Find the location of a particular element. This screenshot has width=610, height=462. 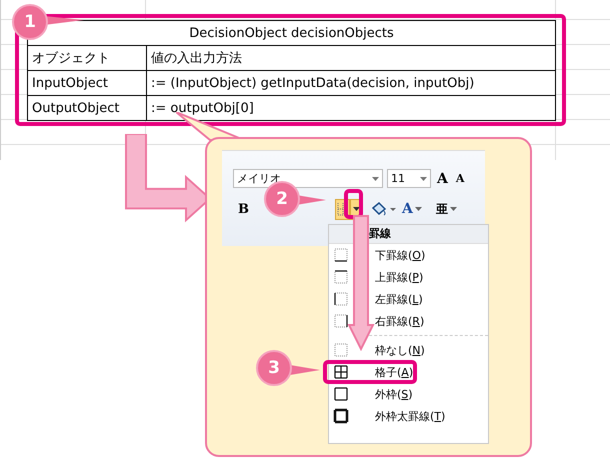

phonetic-button: 亜 is located at coordinates (442, 209).